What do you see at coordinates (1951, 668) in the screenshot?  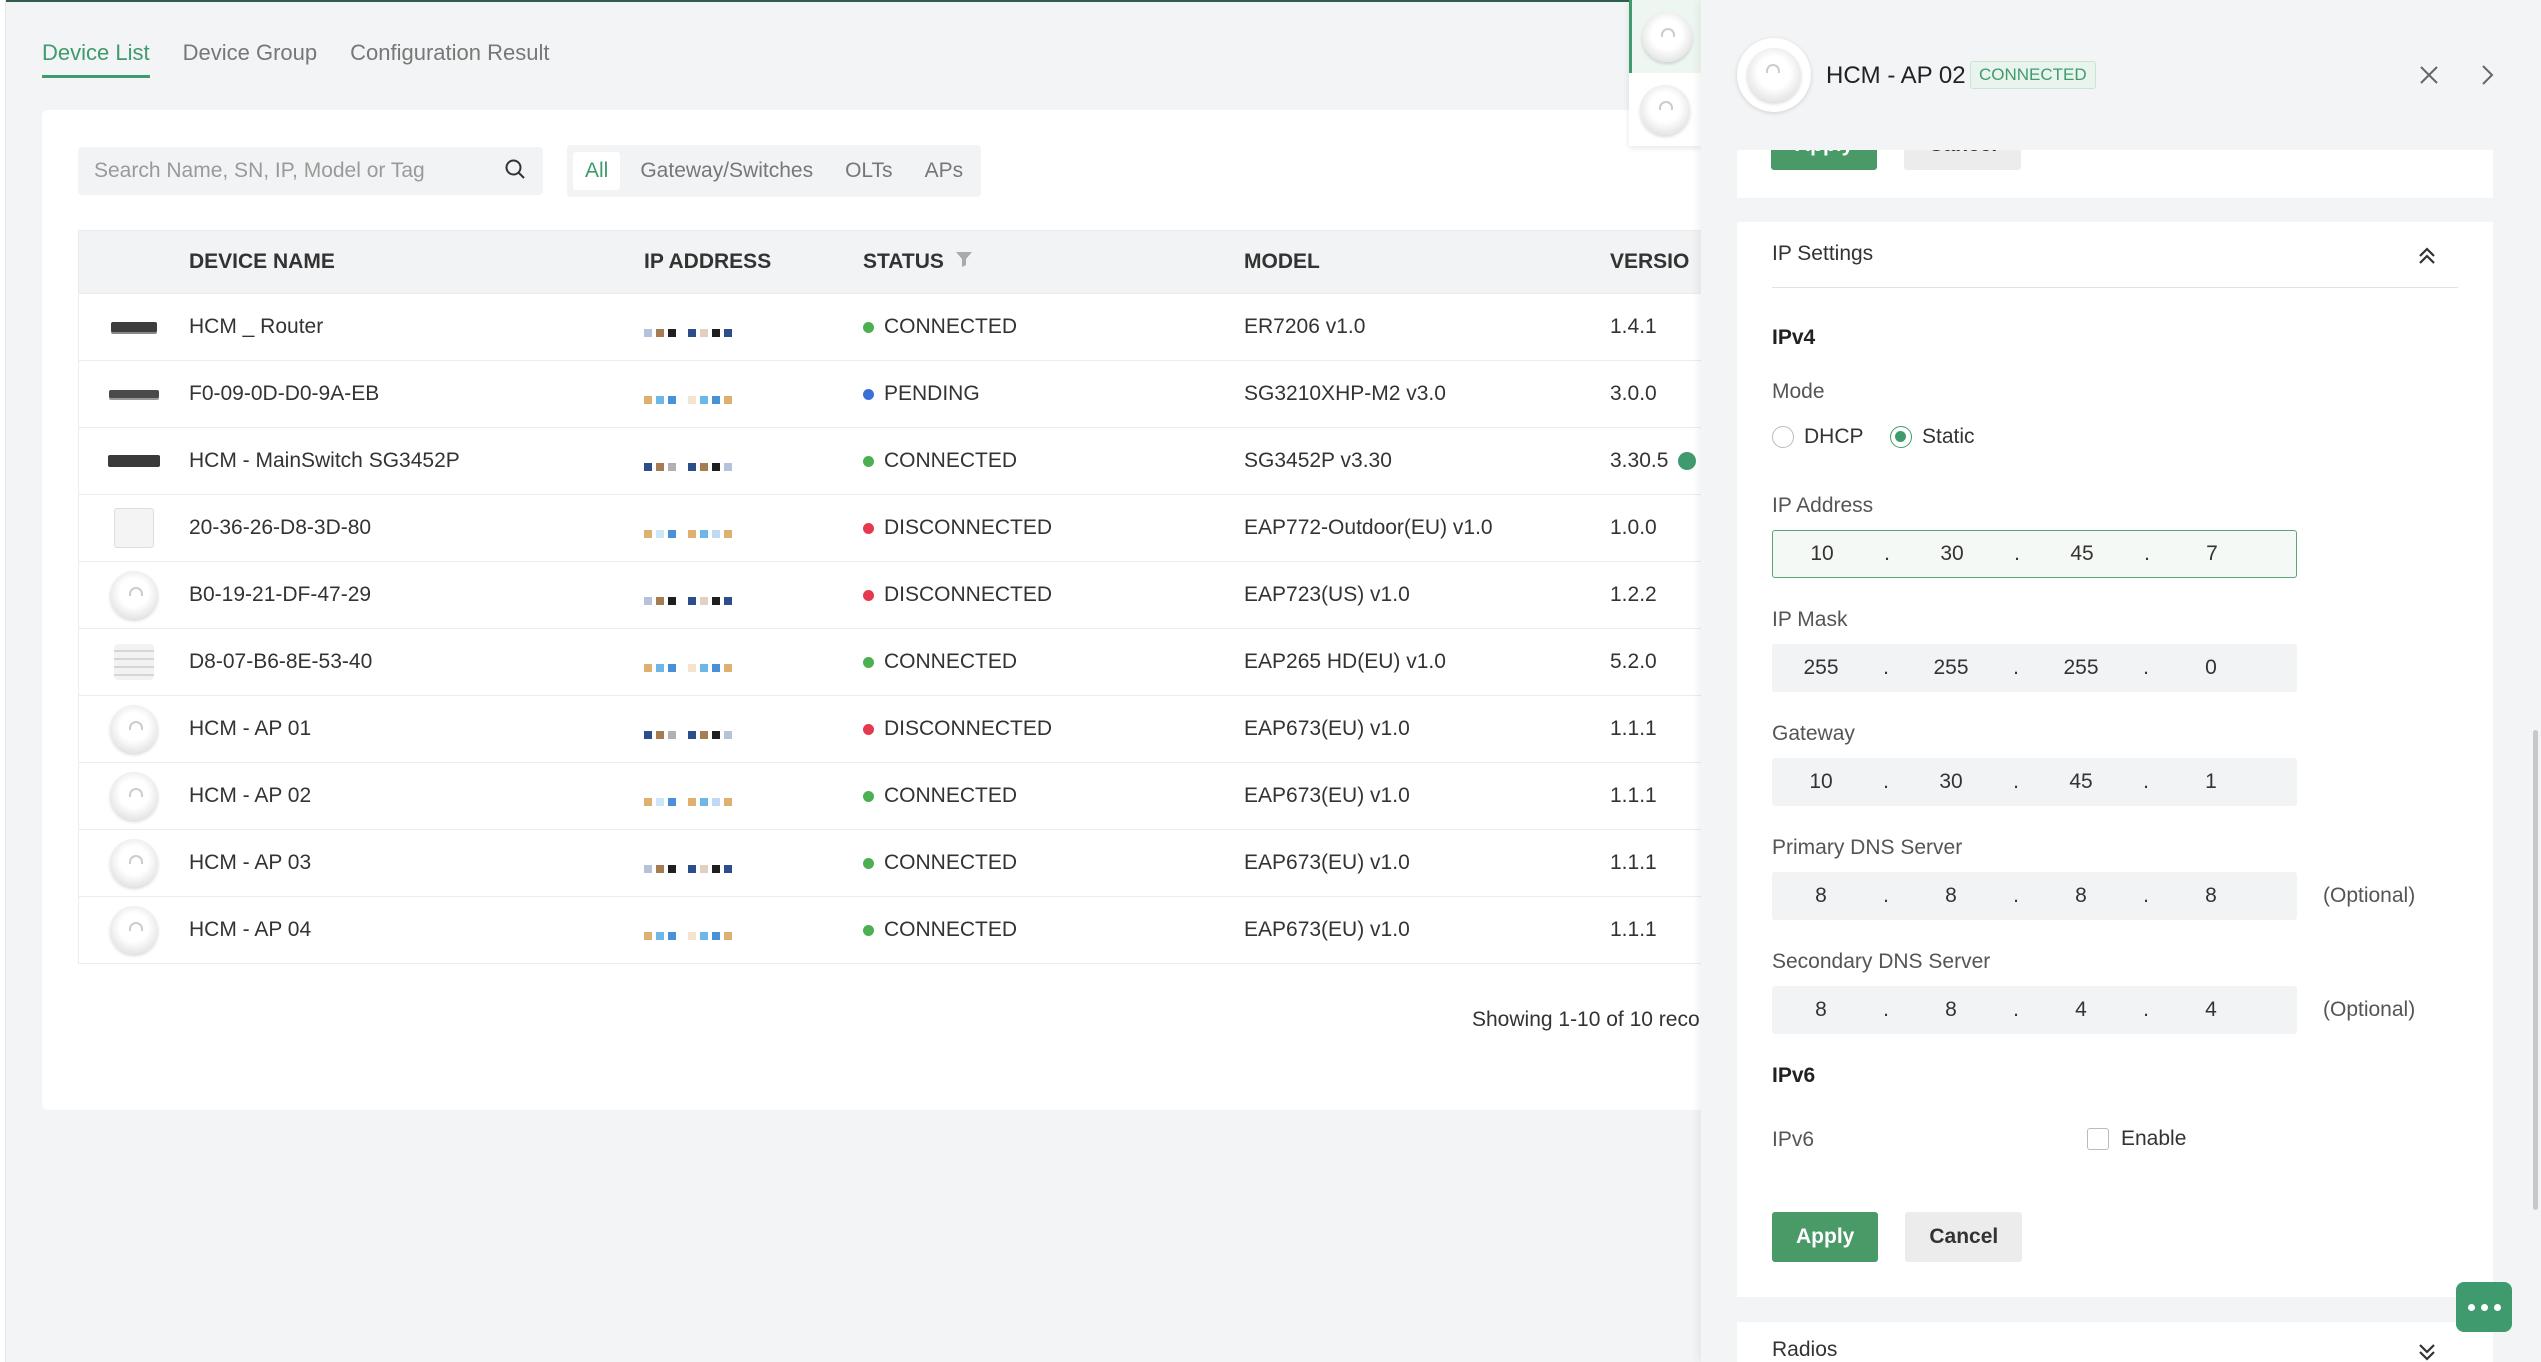 I see `mask-octet-2: 255` at bounding box center [1951, 668].